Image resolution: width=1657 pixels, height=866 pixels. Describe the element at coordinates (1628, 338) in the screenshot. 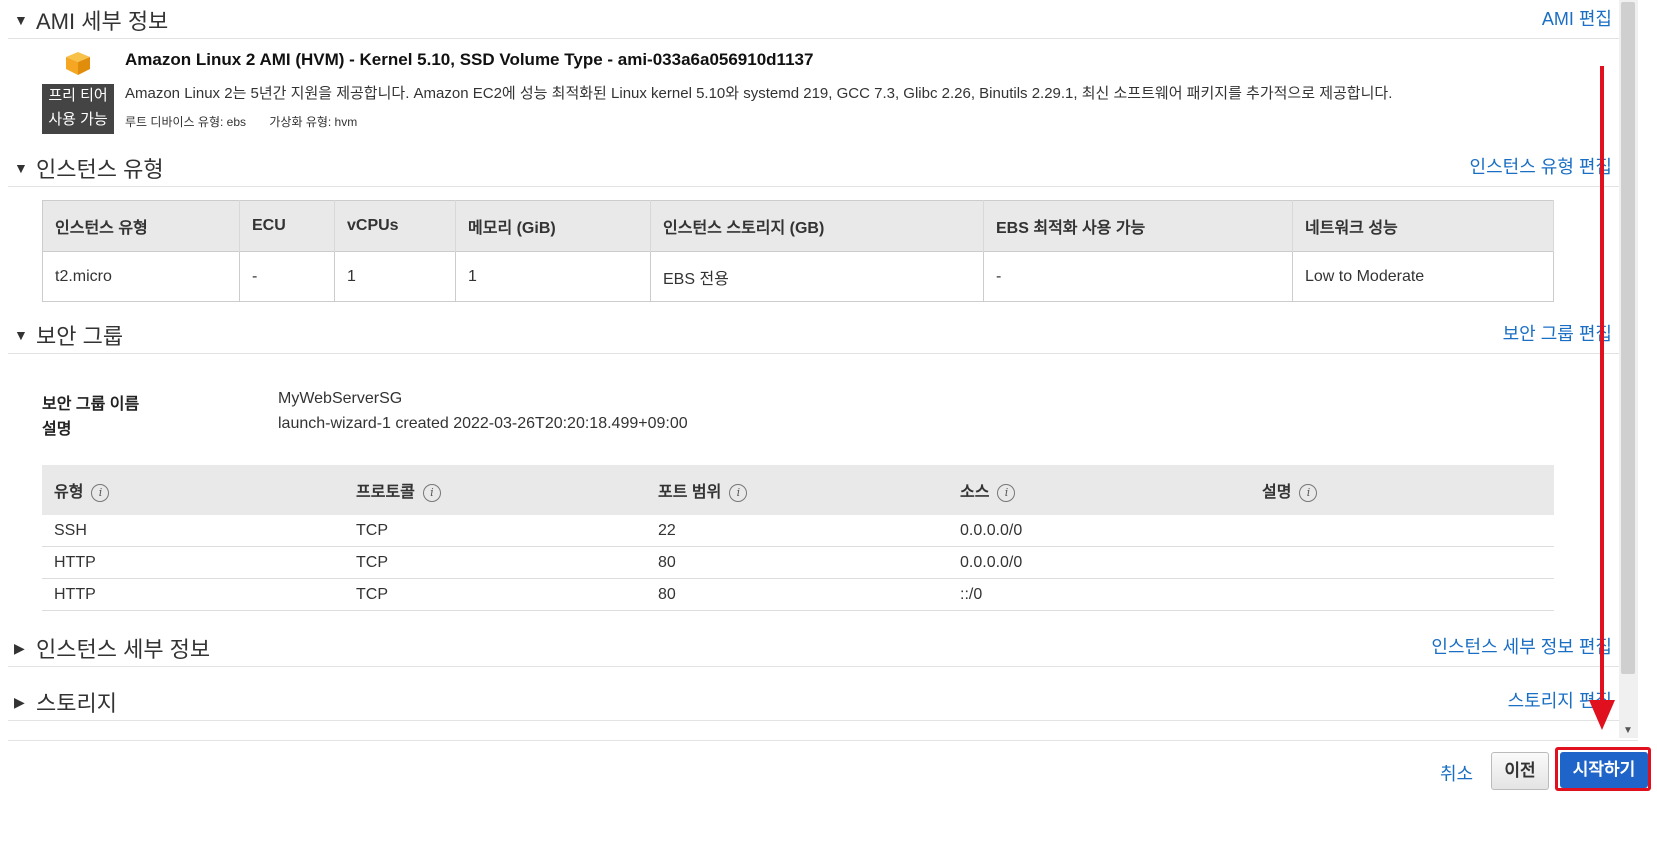

I see `scrollbar-thumb` at that location.